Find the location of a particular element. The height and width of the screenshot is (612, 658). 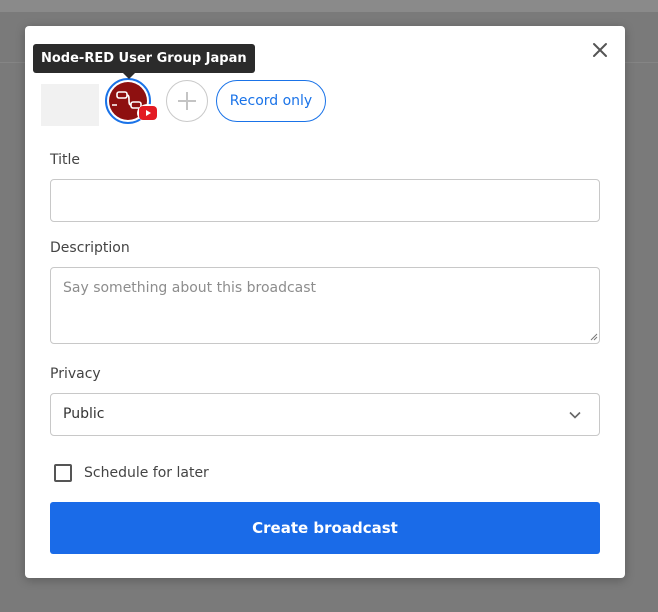

destination-tooltip: Node-RED User Group Japan is located at coordinates (144, 58).